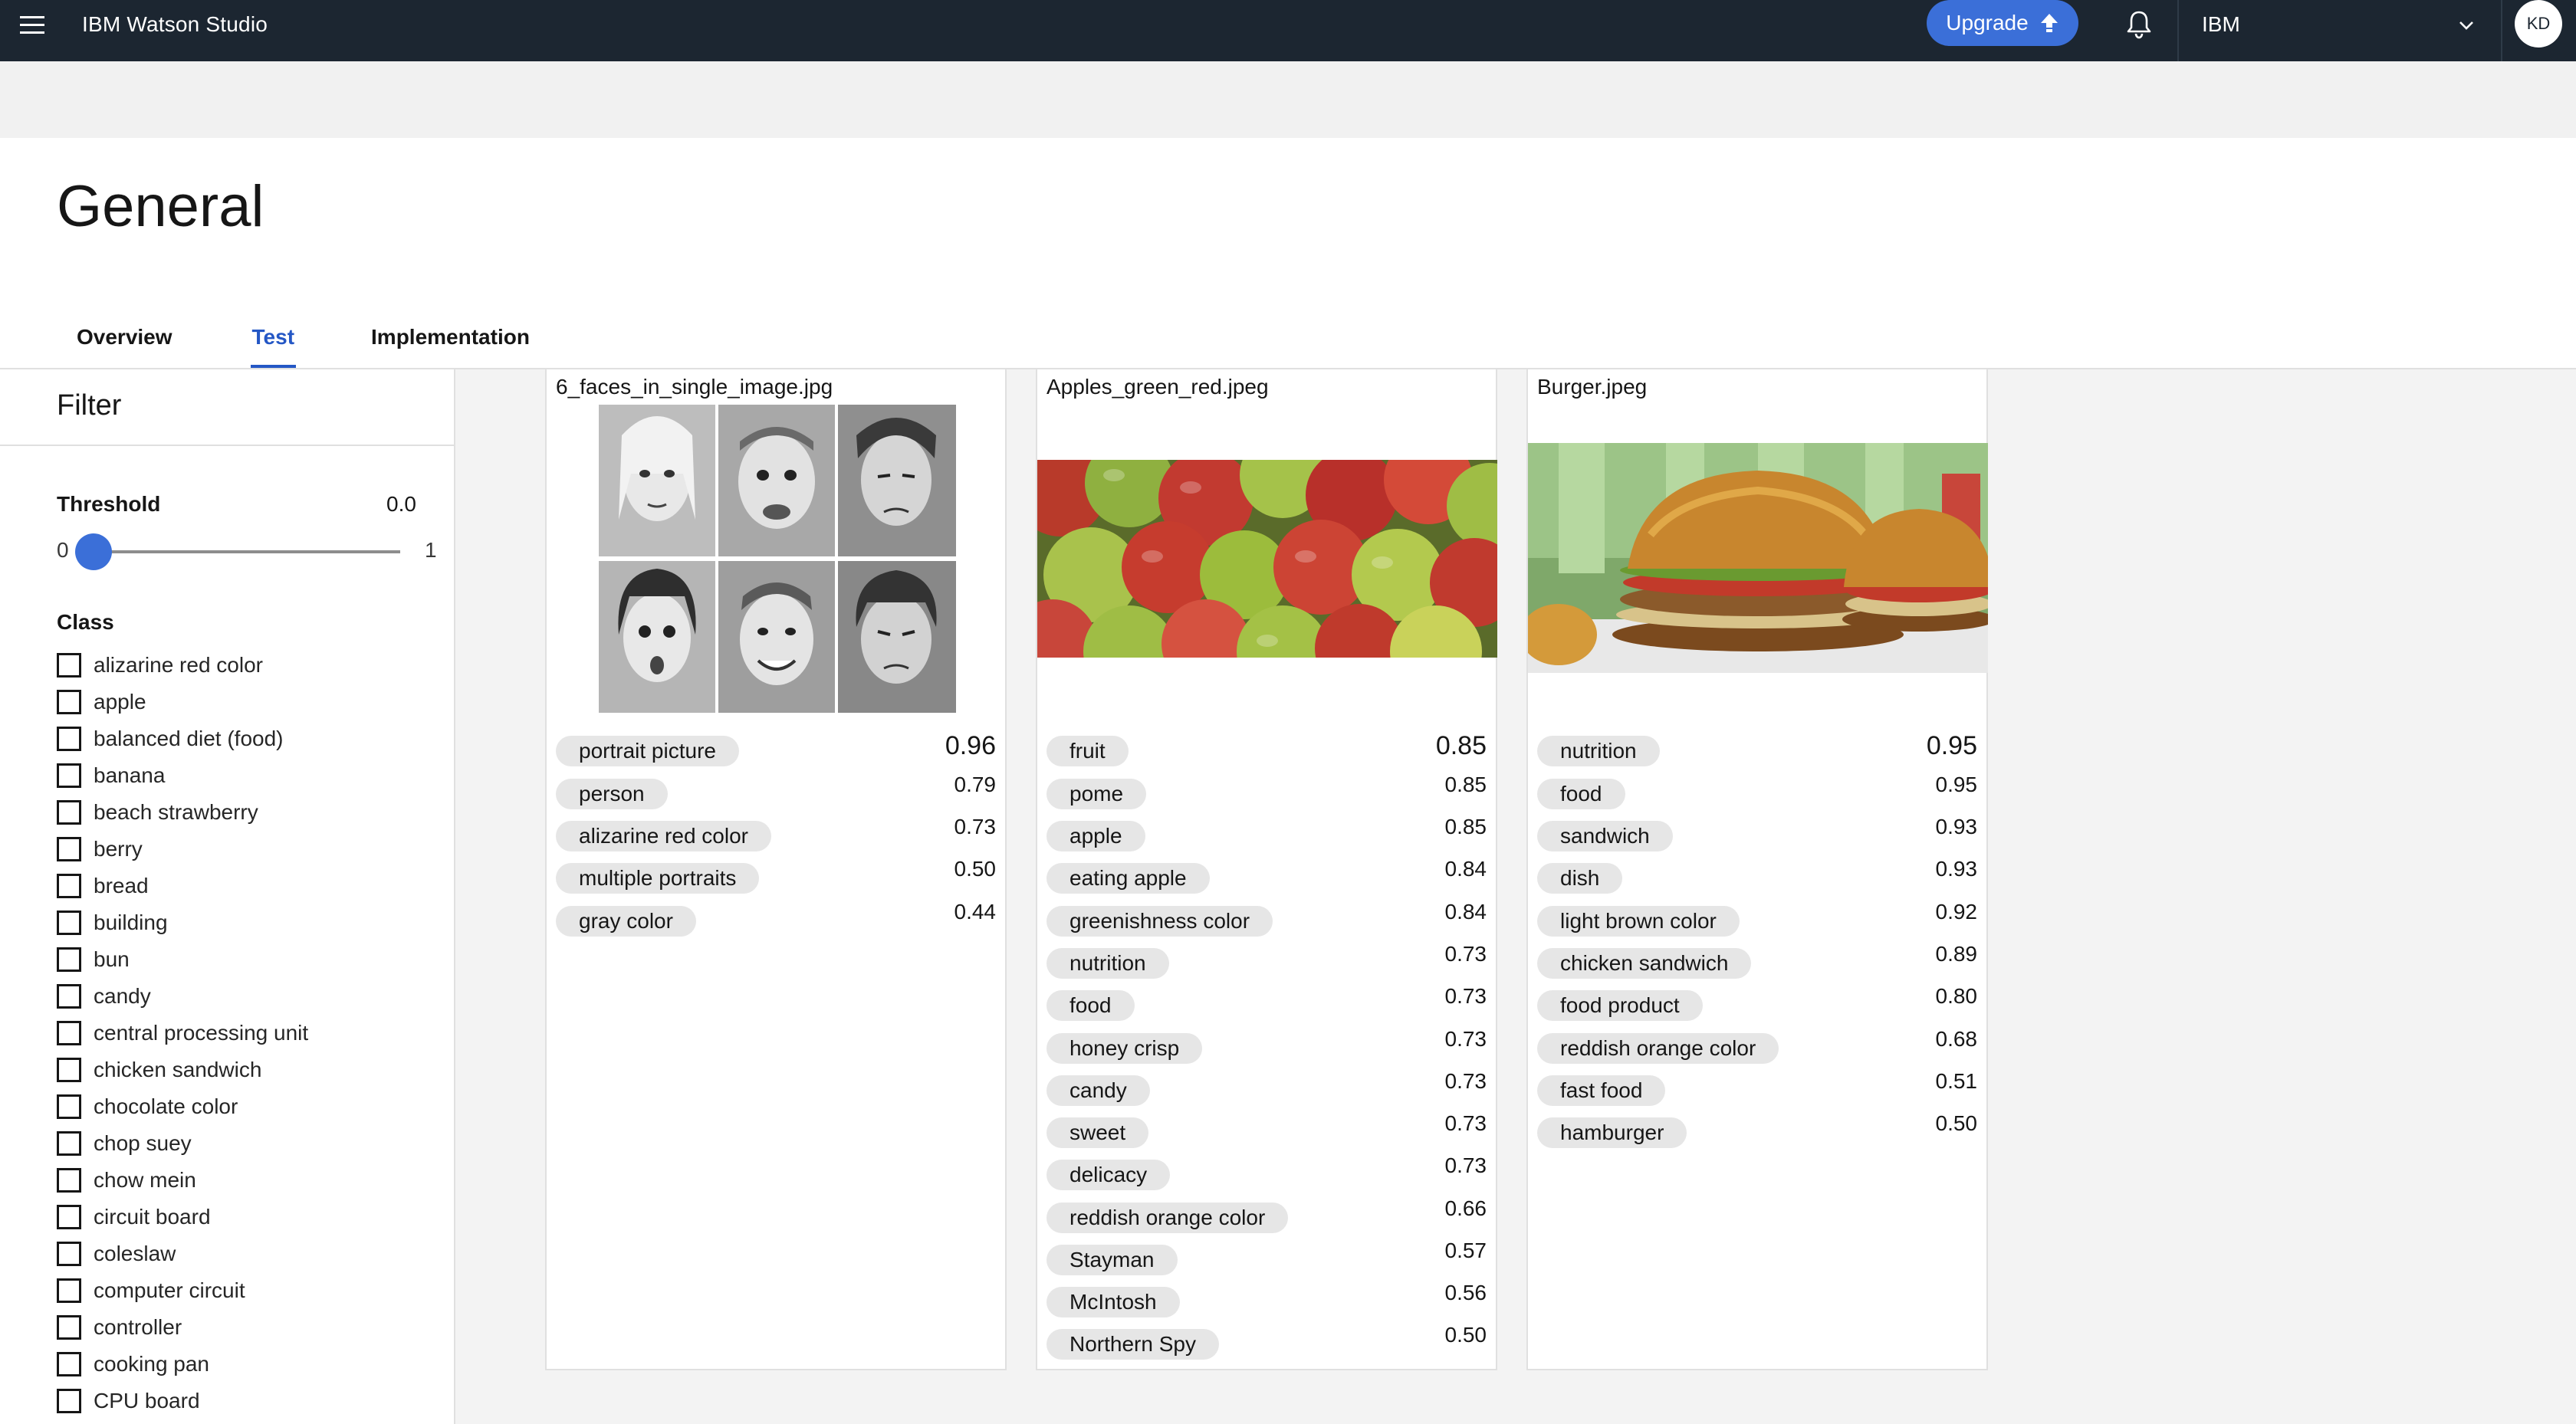 This screenshot has width=2576, height=1424. What do you see at coordinates (182, 886) in the screenshot?
I see `class-checkbox-item: bread` at bounding box center [182, 886].